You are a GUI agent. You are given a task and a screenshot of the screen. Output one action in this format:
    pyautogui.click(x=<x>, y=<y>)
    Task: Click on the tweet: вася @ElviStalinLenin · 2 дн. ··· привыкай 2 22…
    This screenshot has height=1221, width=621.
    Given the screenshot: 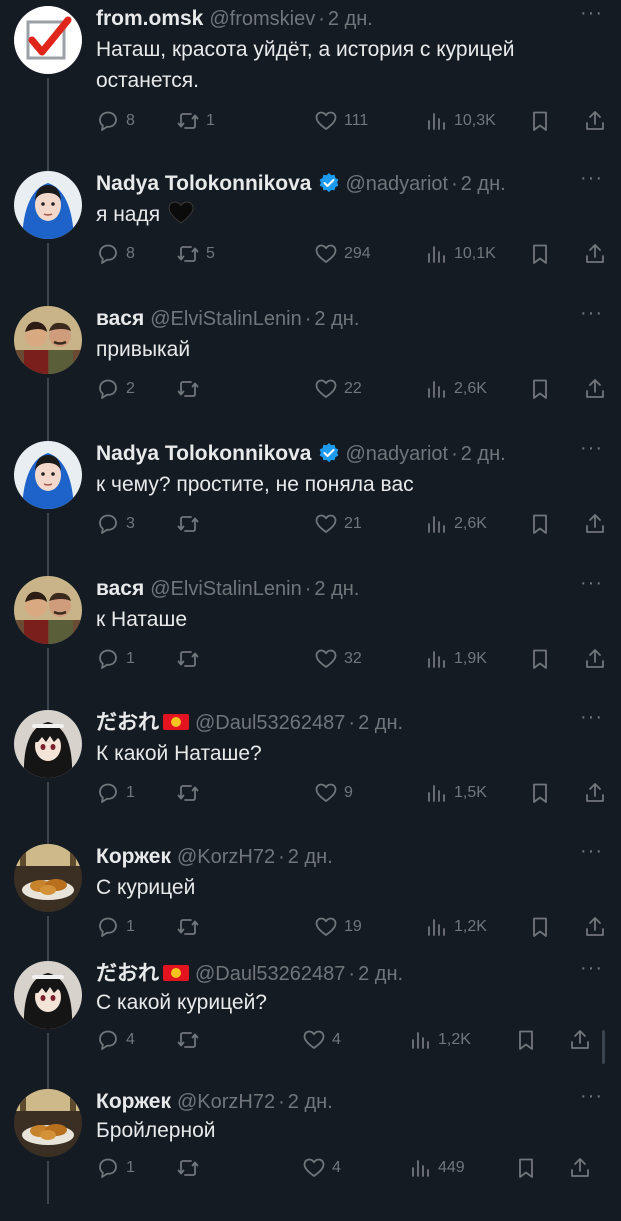 What is the action you would take?
    pyautogui.click(x=310, y=371)
    